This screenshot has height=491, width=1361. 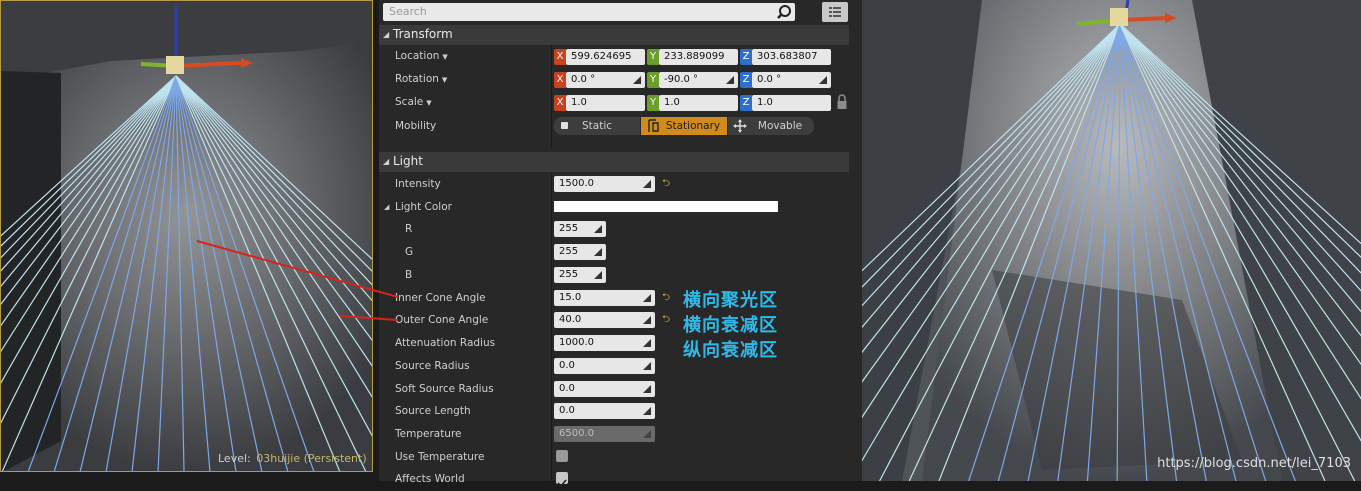 What do you see at coordinates (780, 126) in the screenshot?
I see `movable-label: Movable` at bounding box center [780, 126].